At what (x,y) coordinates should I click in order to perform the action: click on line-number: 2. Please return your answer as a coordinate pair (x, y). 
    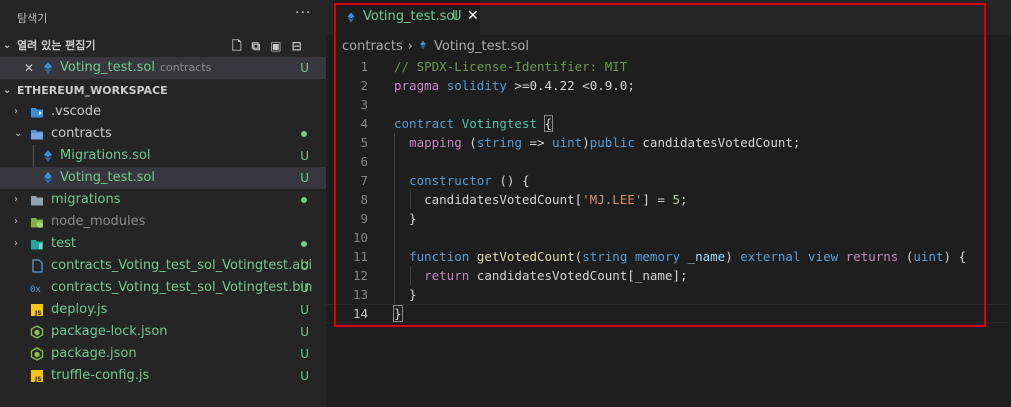
    Looking at the image, I should click on (364, 85).